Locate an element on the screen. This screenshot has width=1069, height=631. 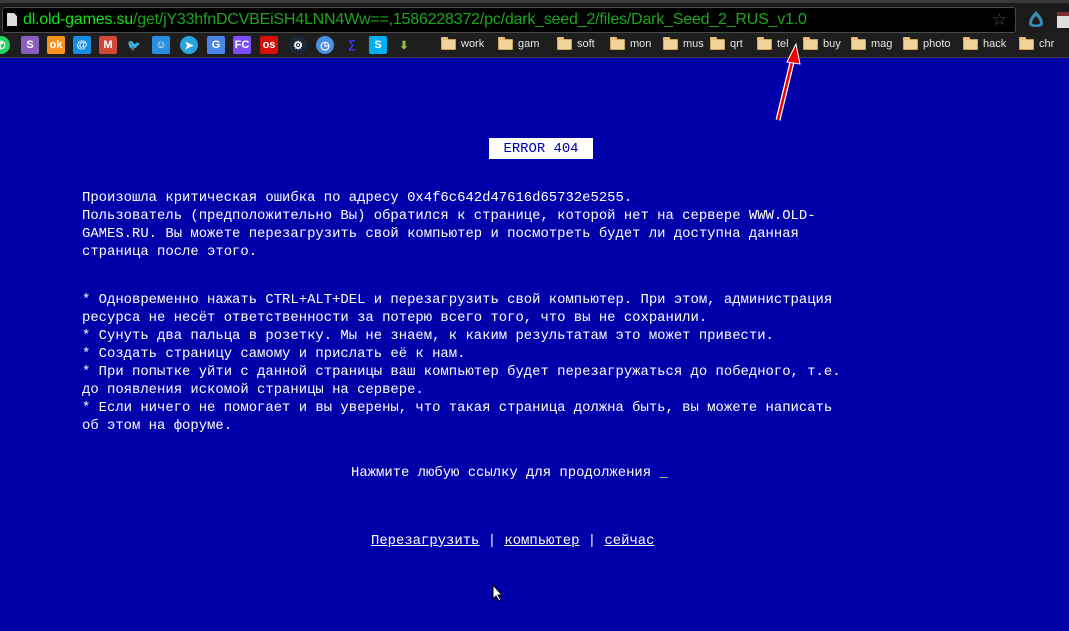
google-translate-bookmark-icon: G is located at coordinates (216, 45).